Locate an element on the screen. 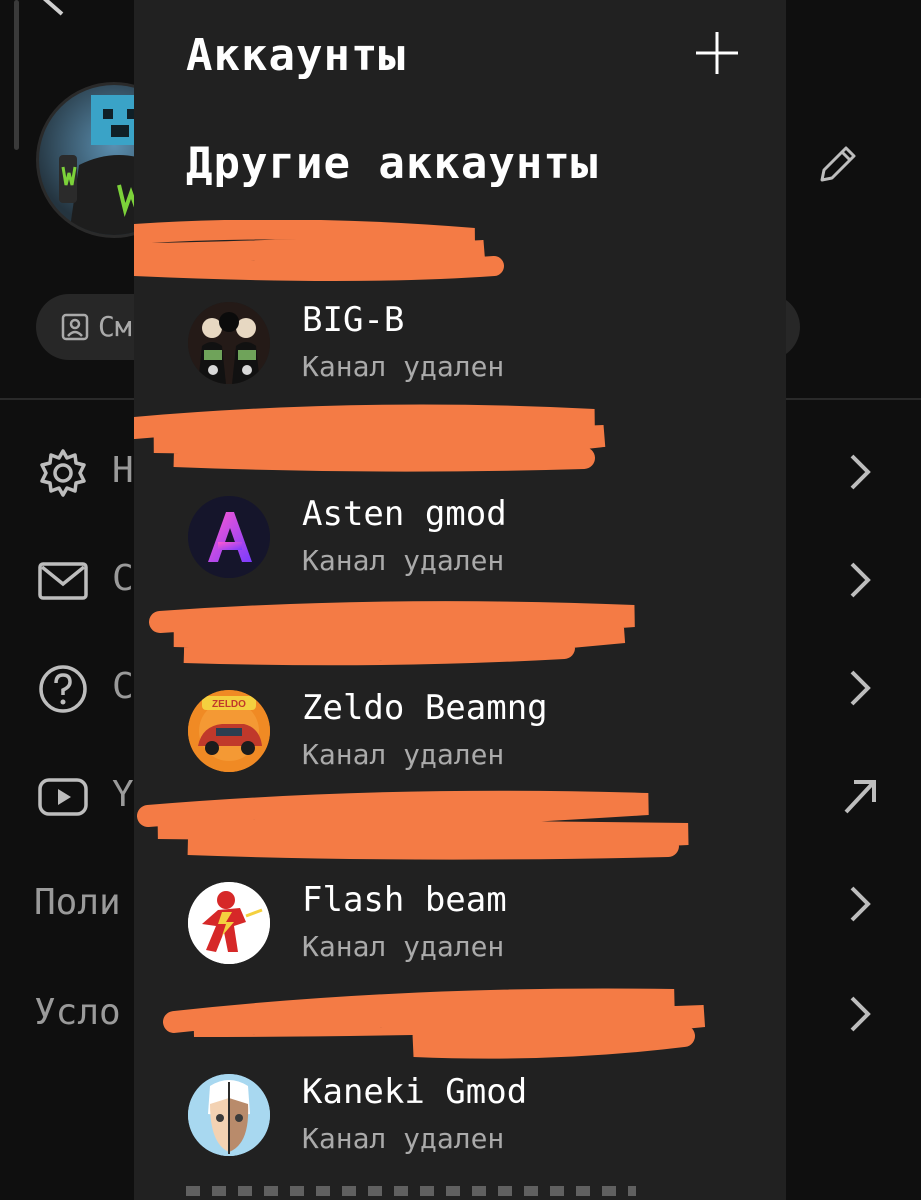 The height and width of the screenshot is (1200, 921). account-item: Kaneki Gmod Канал удален is located at coordinates (460, 1122).